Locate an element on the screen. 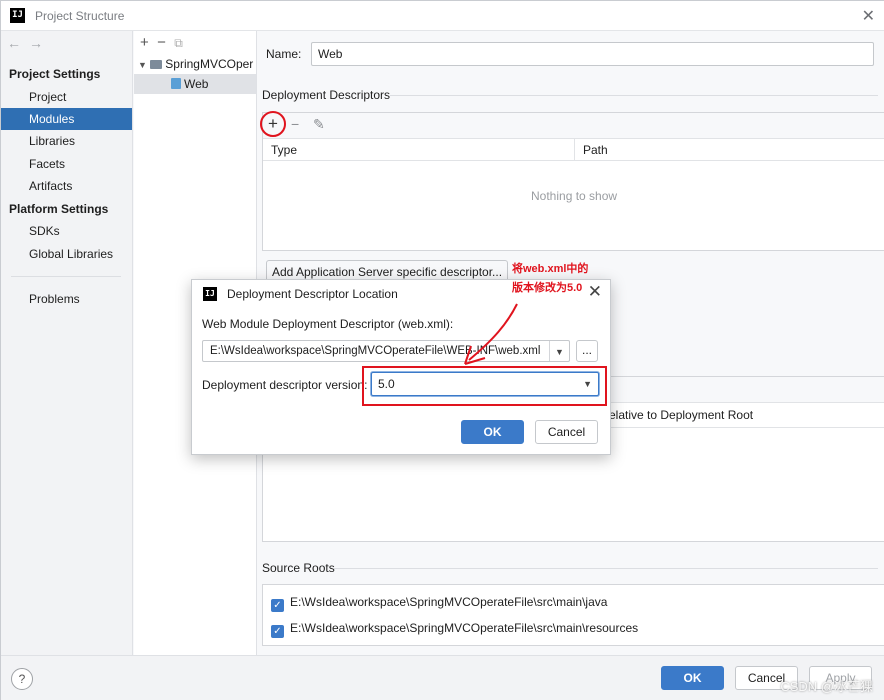  nav-item-global-libraries: Global Libraries is located at coordinates (66, 254).